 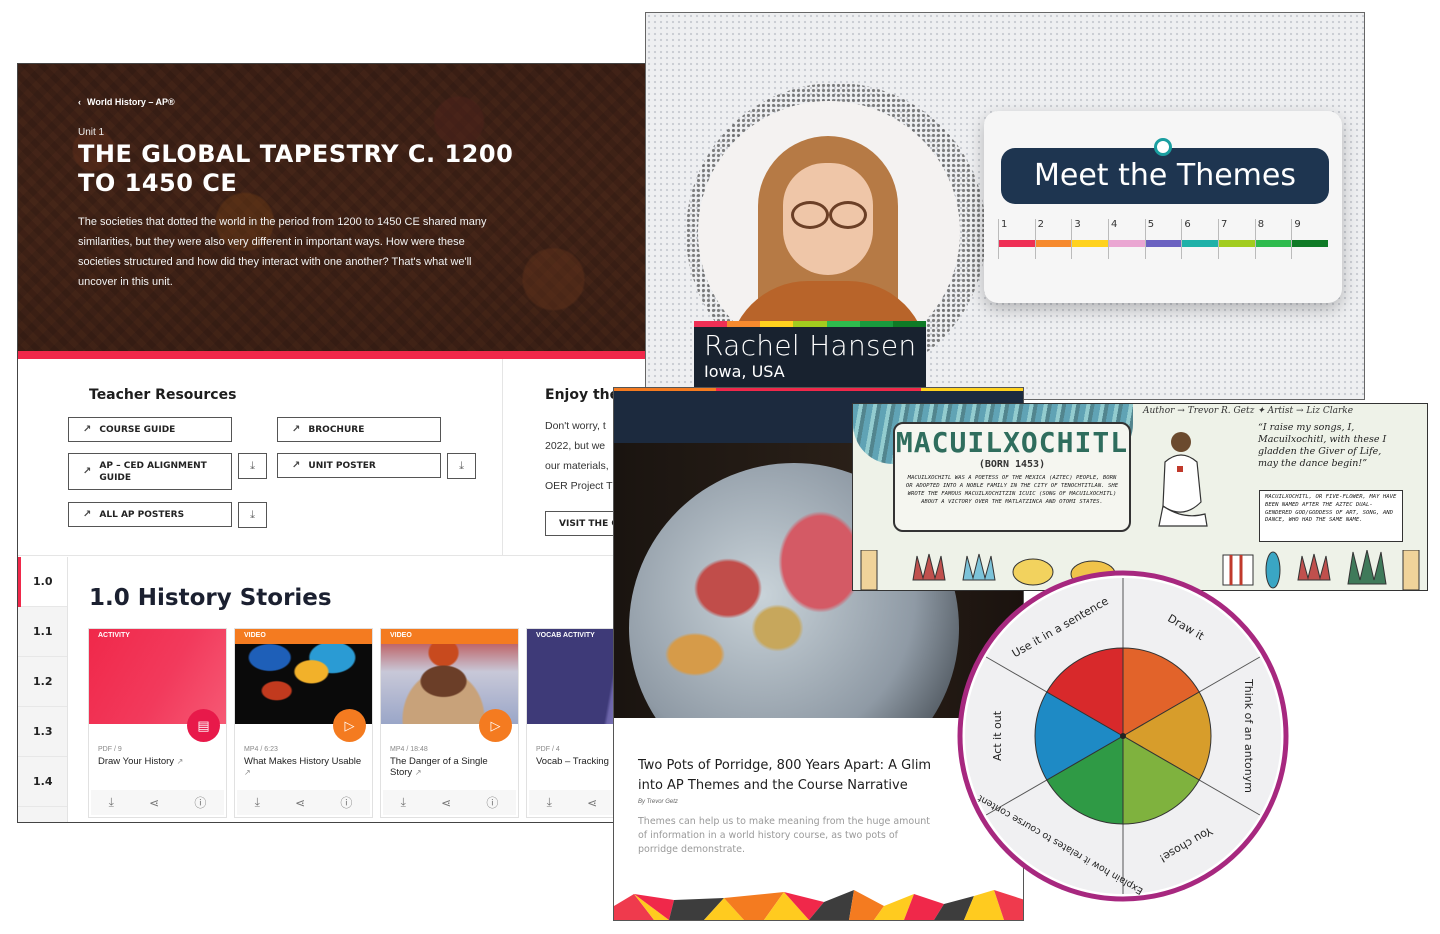 I want to click on wheel-center, so click(x=1123, y=736).